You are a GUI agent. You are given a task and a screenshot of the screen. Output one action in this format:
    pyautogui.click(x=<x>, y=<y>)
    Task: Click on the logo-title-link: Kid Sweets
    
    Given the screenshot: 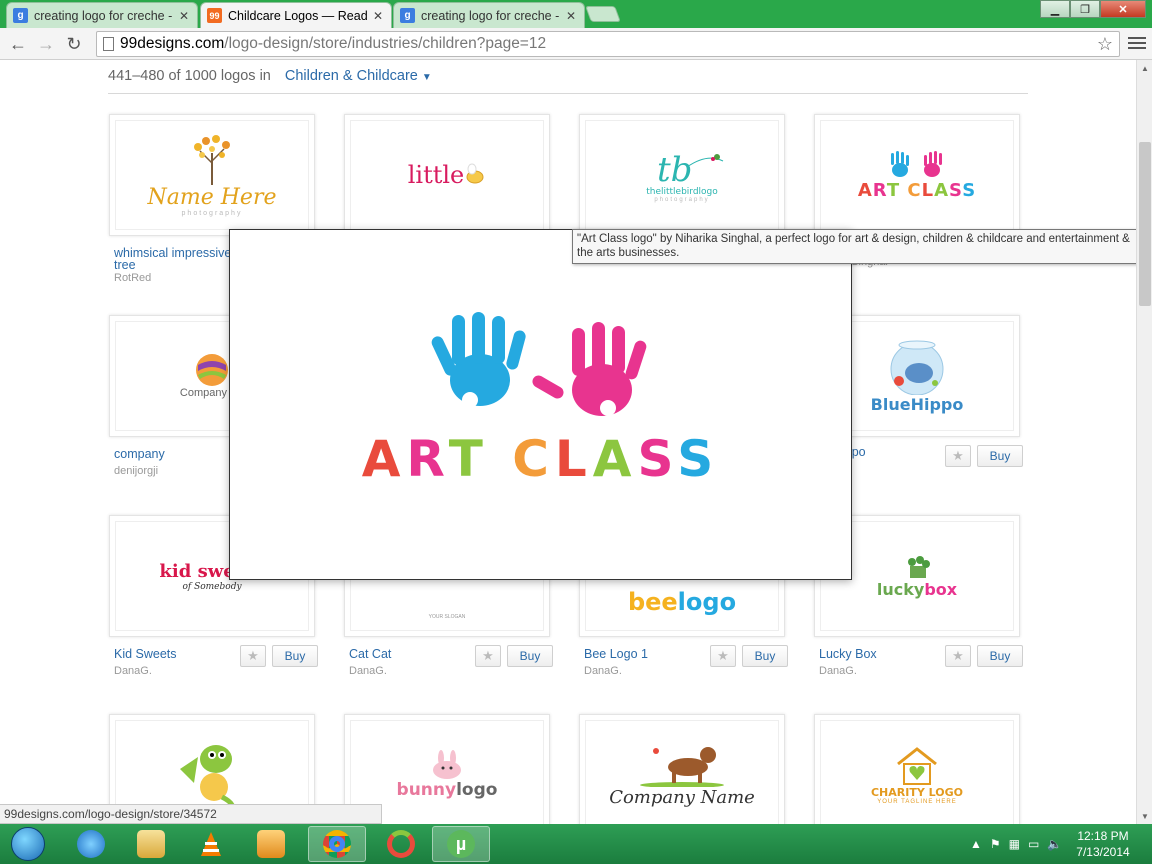 What is the action you would take?
    pyautogui.click(x=179, y=654)
    